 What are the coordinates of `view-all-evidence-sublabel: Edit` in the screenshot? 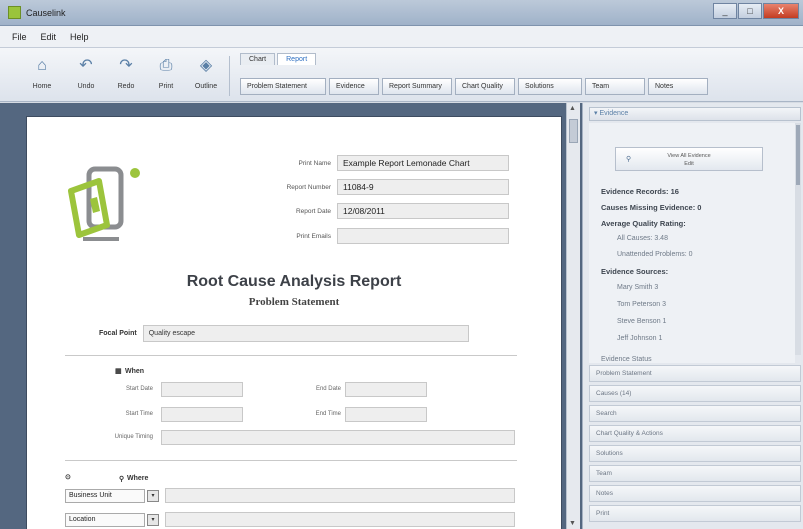 It's located at (689, 164).